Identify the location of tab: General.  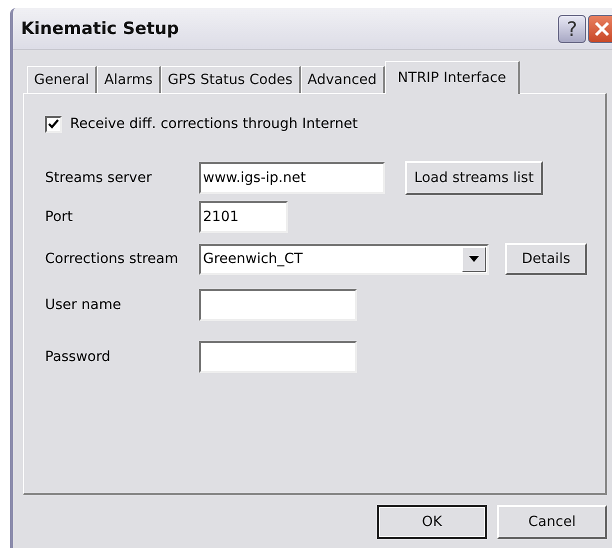
(62, 79).